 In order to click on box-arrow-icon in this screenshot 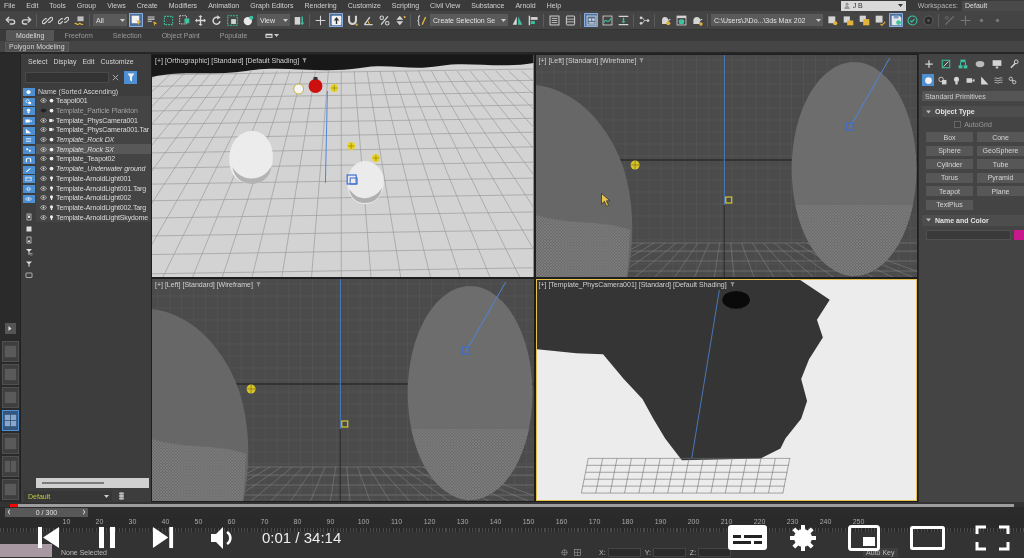, I will do `click(299, 20)`.